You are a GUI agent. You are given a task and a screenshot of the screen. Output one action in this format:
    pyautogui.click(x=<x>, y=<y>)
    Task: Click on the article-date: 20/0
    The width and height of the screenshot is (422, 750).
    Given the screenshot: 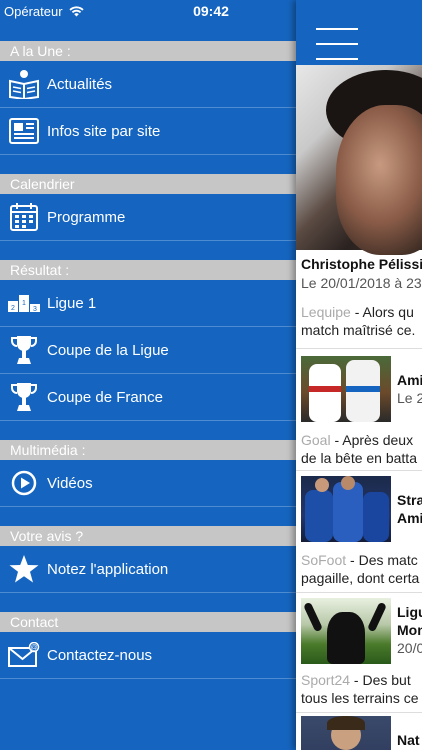 What is the action you would take?
    pyautogui.click(x=409, y=648)
    